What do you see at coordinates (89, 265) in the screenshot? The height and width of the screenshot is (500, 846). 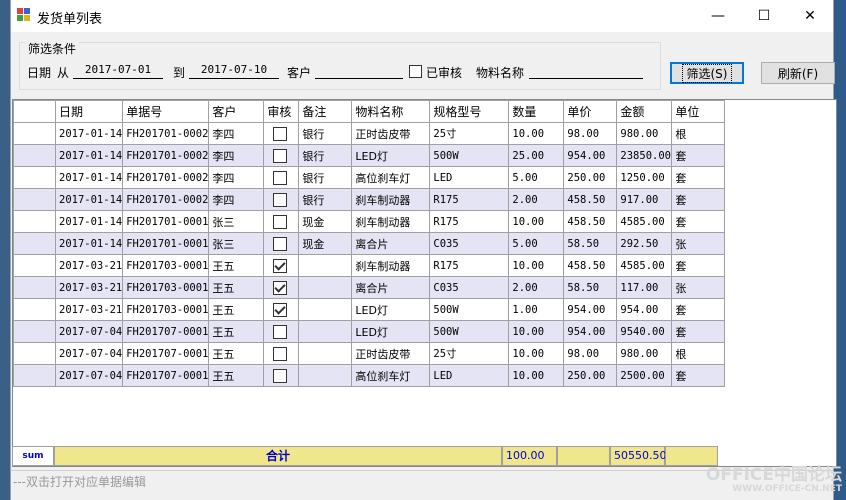 I see `cell-date: 2017-03-21` at bounding box center [89, 265].